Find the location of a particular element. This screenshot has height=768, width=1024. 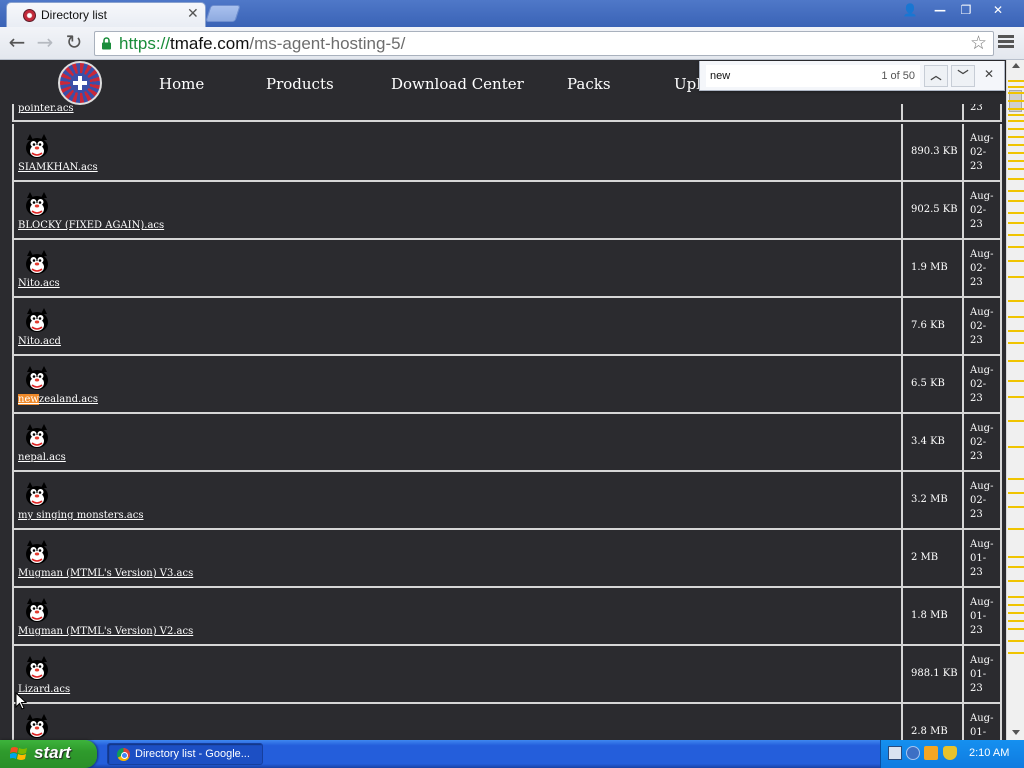

file-size-cell: 2.8 MB is located at coordinates (934, 722).